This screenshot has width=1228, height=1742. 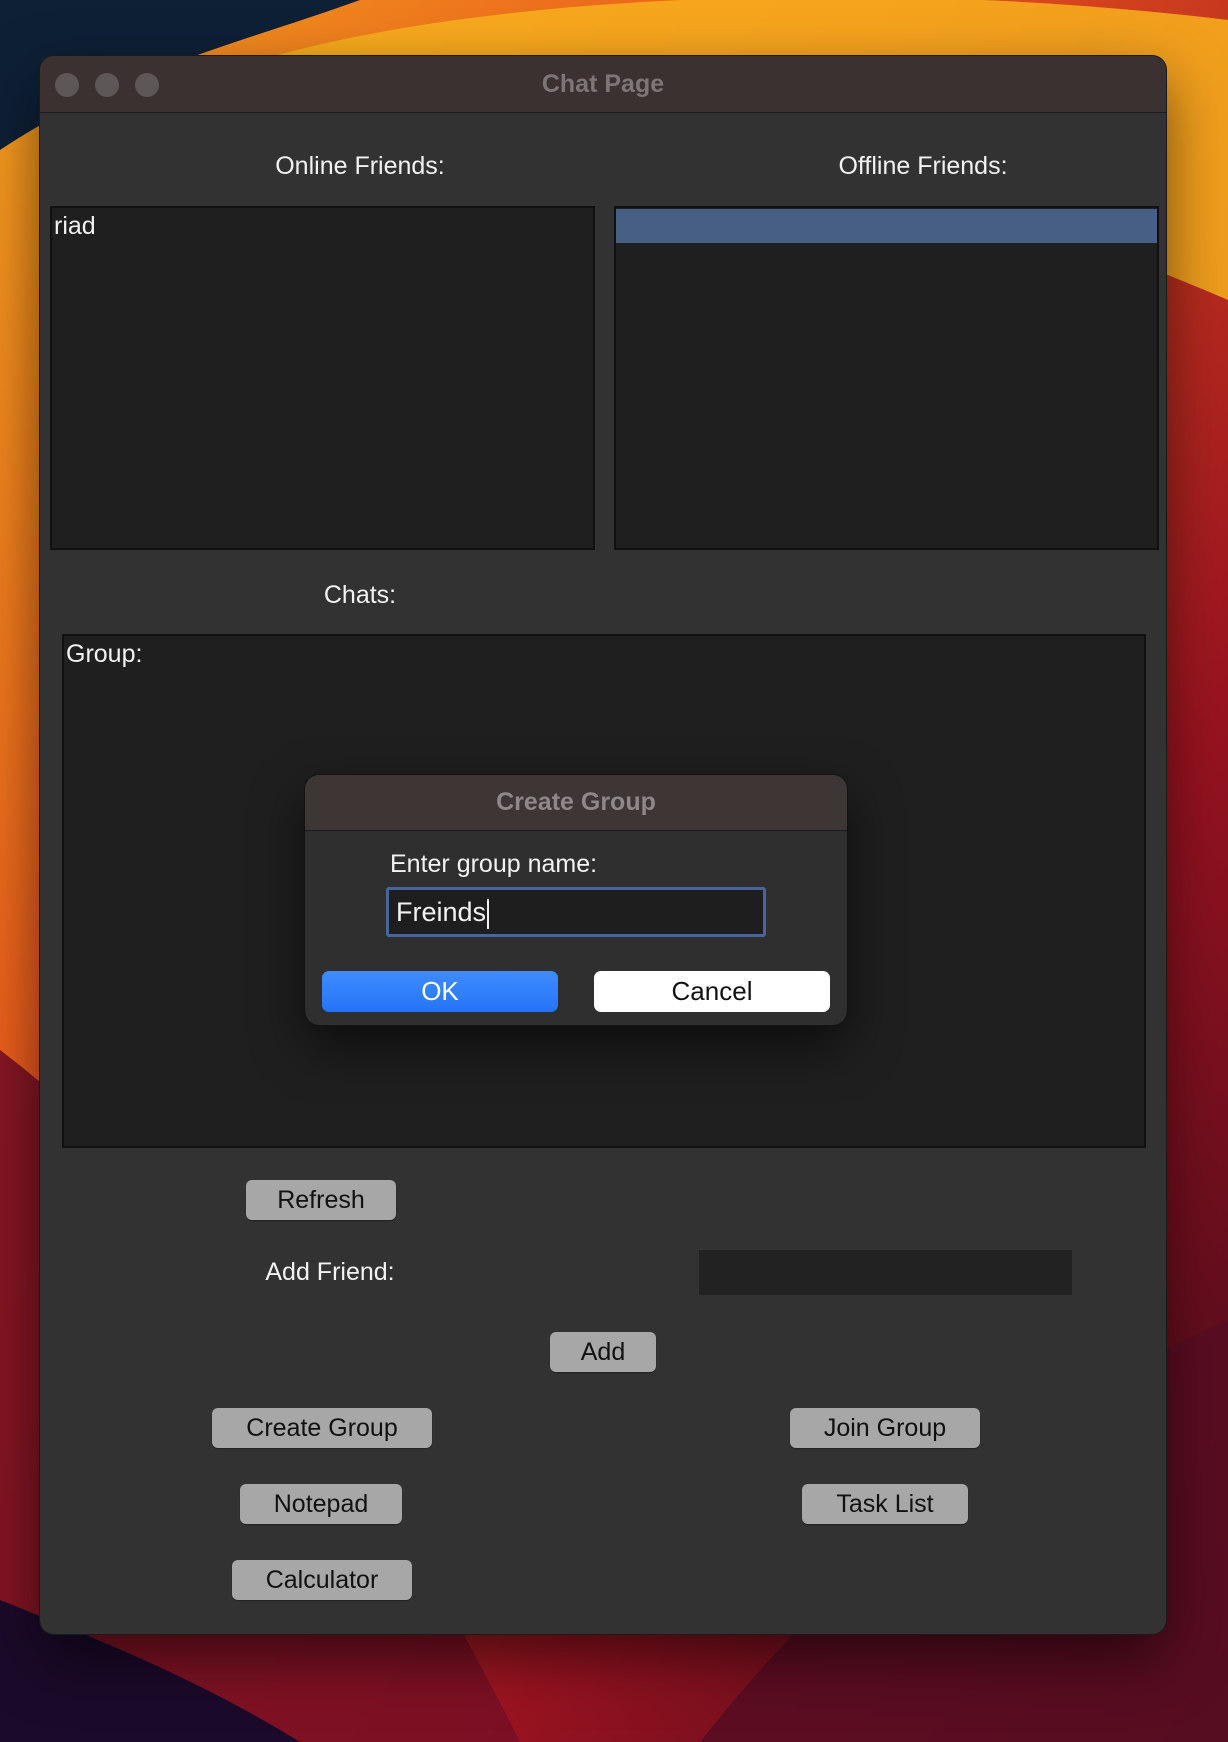 I want to click on add-friend-button: Add, so click(x=603, y=1352).